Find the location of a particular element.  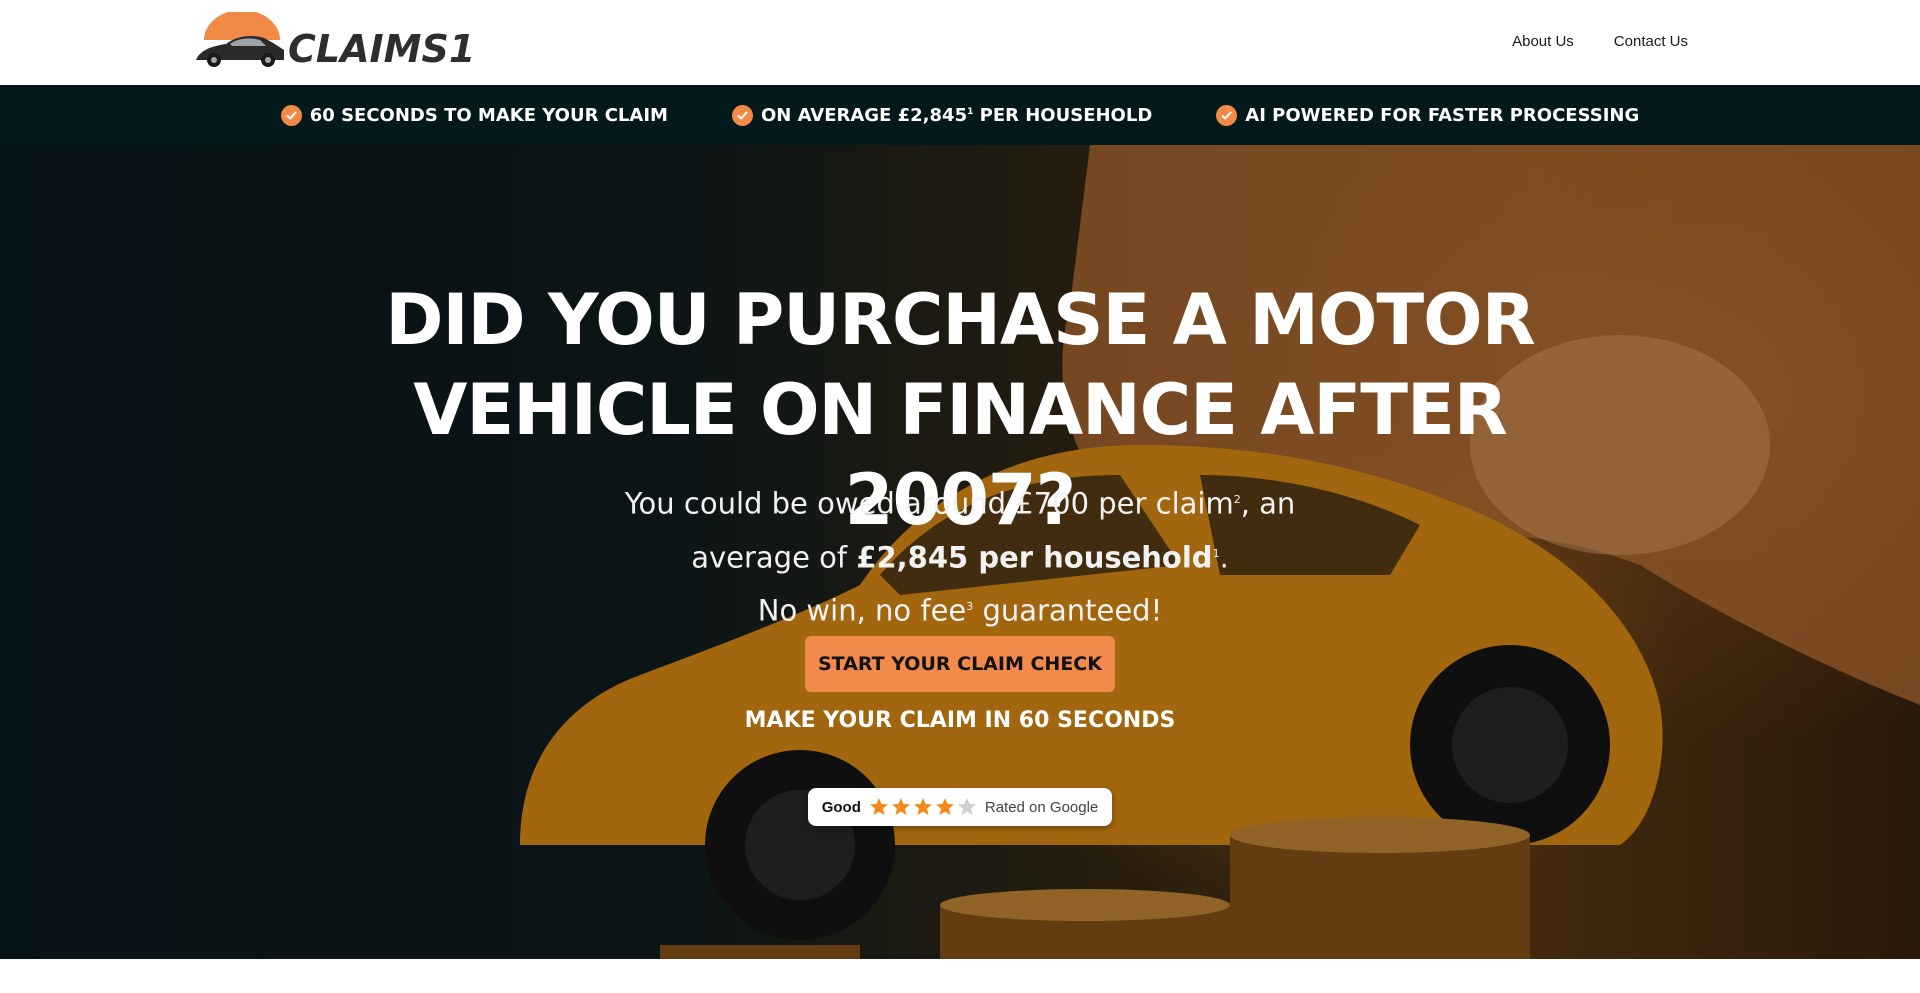

cta-caption: MAKE YOUR CLAIM IN 60 SECONDS is located at coordinates (960, 720).